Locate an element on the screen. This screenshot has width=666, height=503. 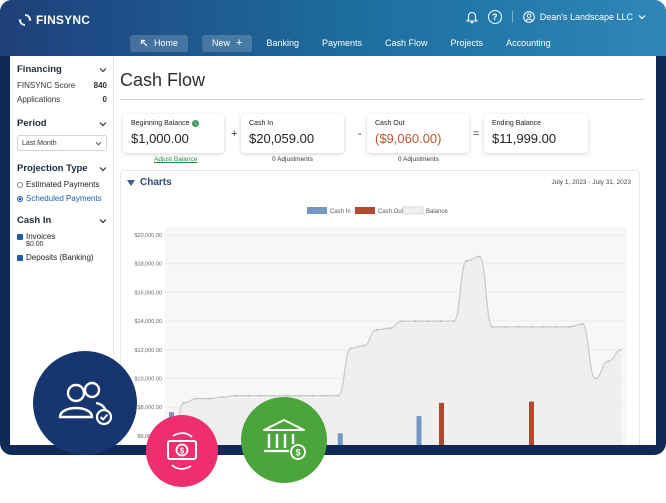
company-switcher: Dean's Landscape LLC is located at coordinates (578, 17).